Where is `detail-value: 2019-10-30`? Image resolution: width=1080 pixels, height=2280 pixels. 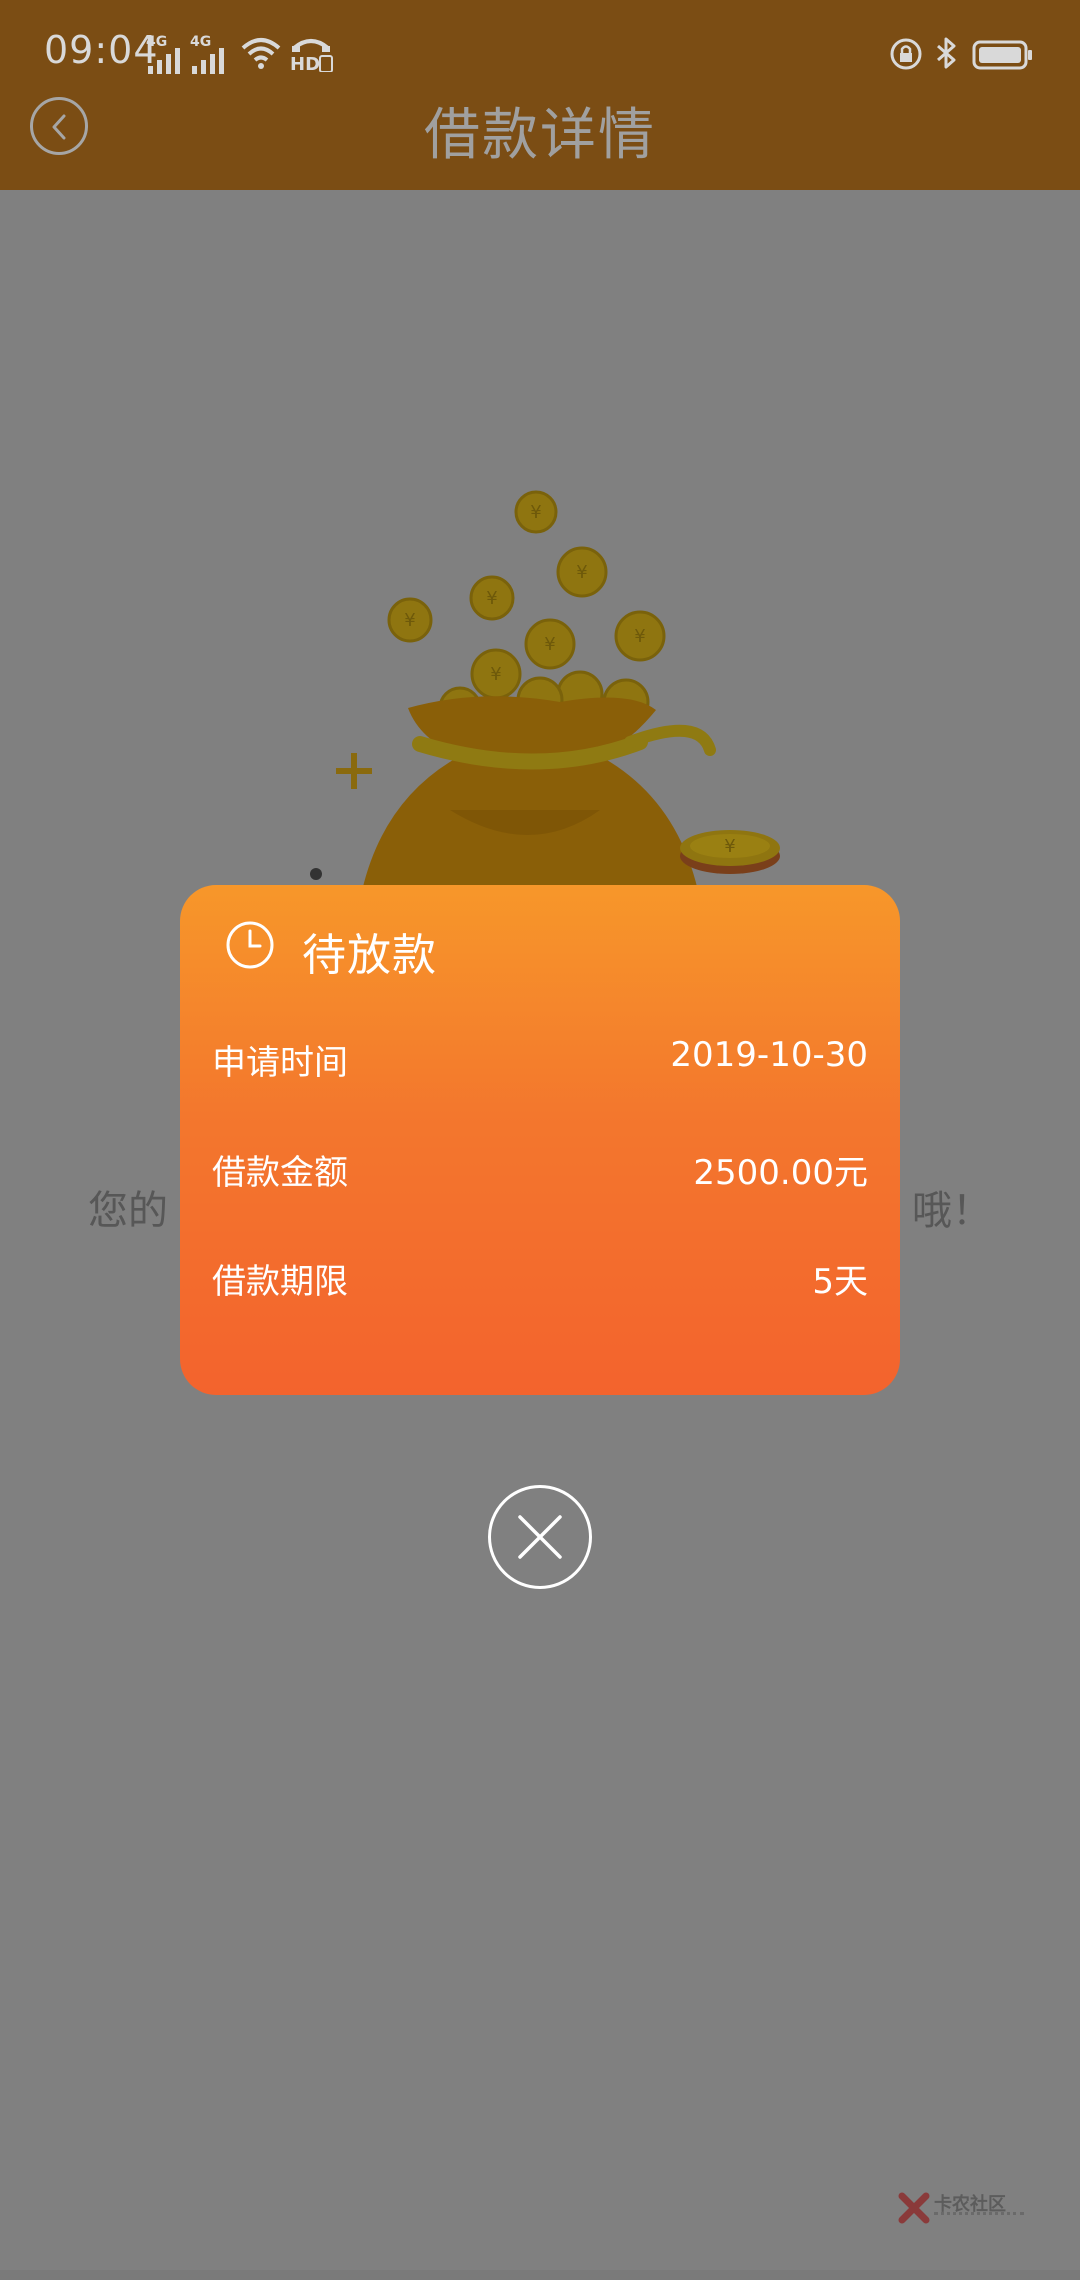
detail-value: 2019-10-30 is located at coordinates (769, 1055).